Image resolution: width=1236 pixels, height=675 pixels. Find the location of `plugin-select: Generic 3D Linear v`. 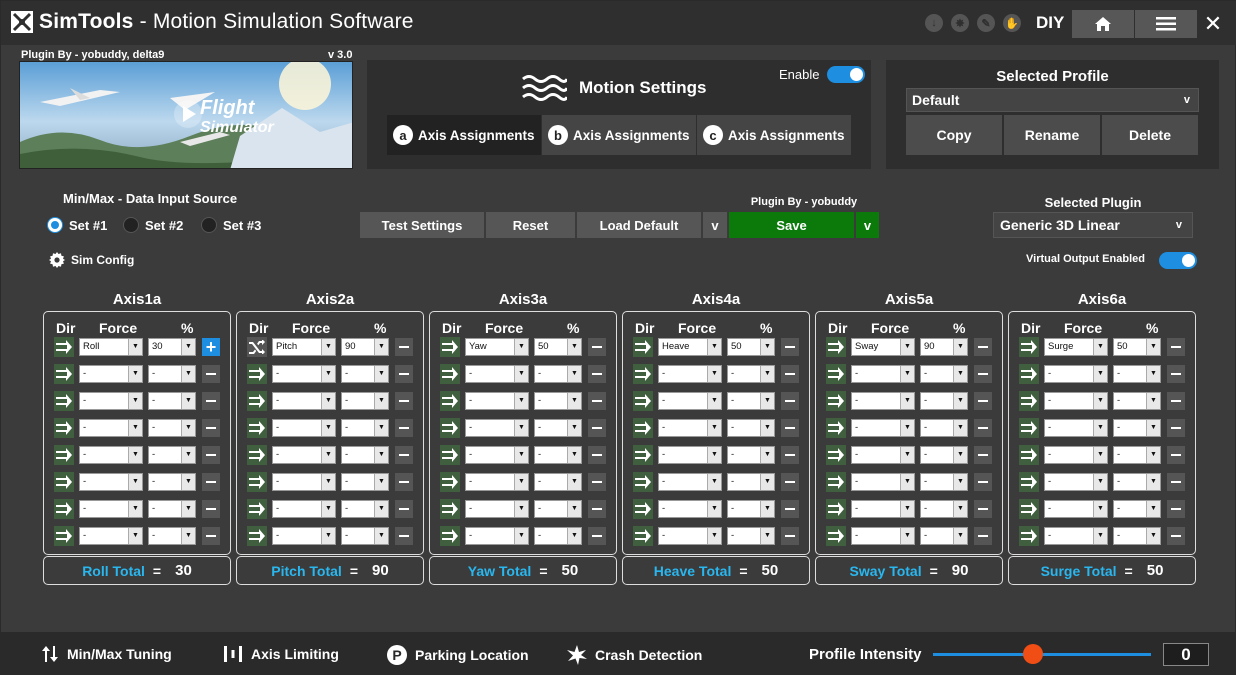

plugin-select: Generic 3D Linear v is located at coordinates (1093, 225).